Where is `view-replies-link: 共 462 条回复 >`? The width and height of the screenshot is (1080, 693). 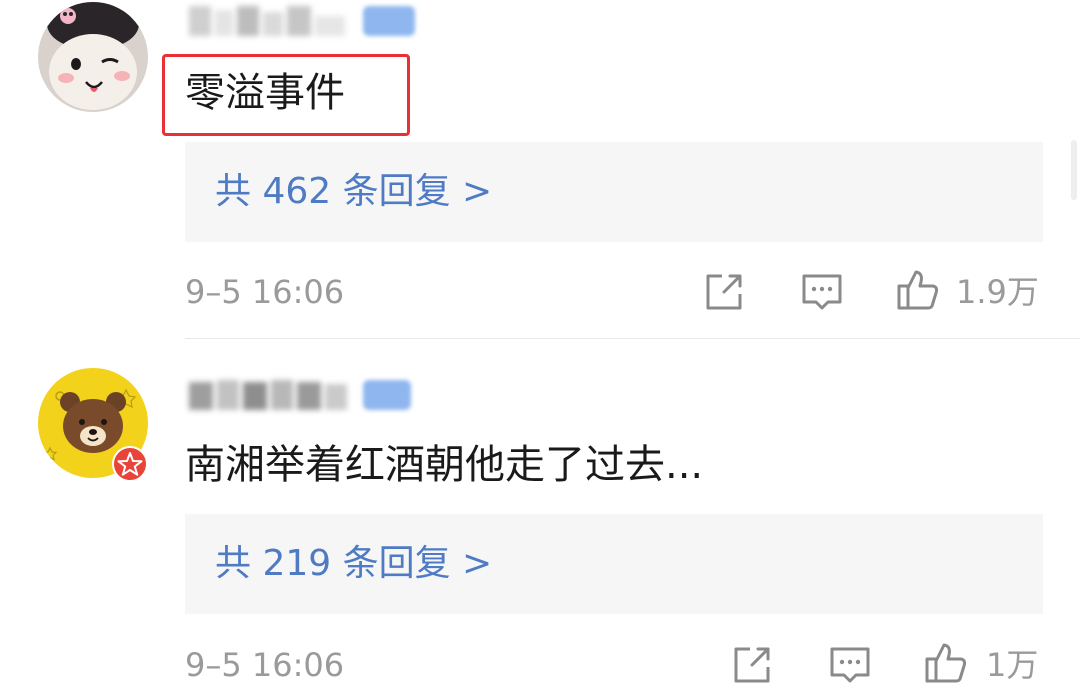
view-replies-link: 共 462 条回复 > is located at coordinates (353, 192).